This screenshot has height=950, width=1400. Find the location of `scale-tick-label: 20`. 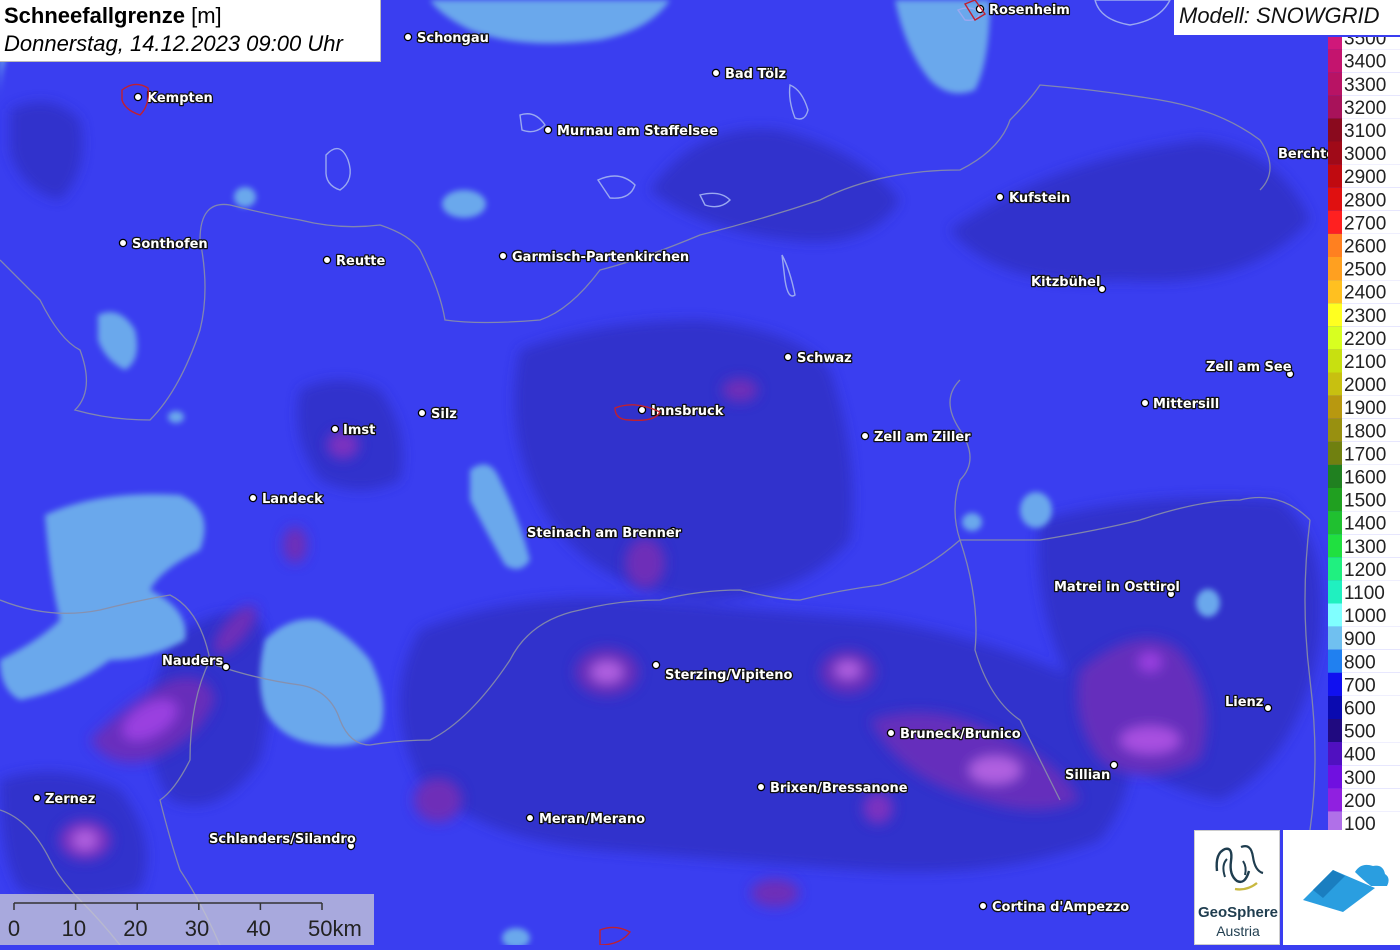

scale-tick-label: 20 is located at coordinates (135, 928).